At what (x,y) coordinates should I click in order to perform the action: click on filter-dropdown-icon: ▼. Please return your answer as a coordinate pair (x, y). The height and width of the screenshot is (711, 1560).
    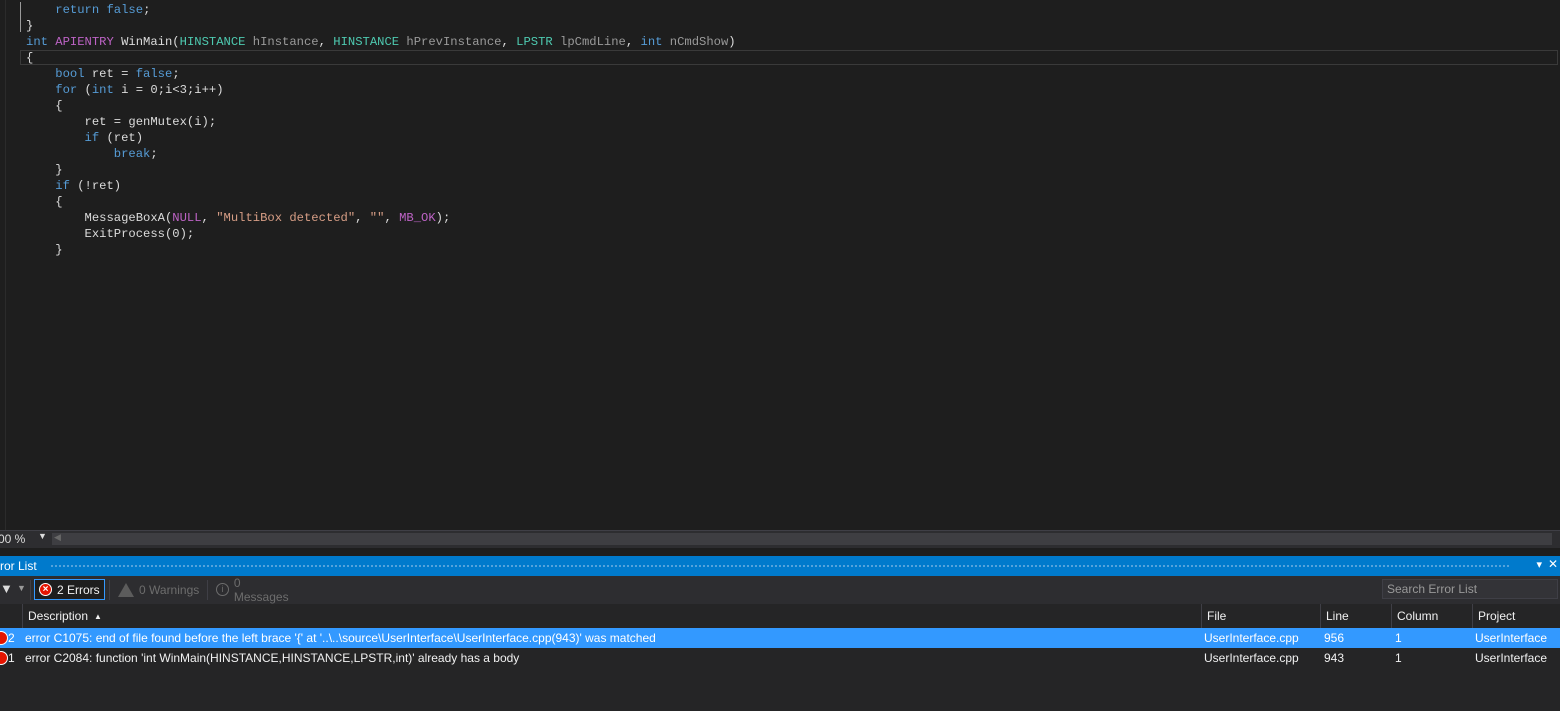
    Looking at the image, I should click on (21, 588).